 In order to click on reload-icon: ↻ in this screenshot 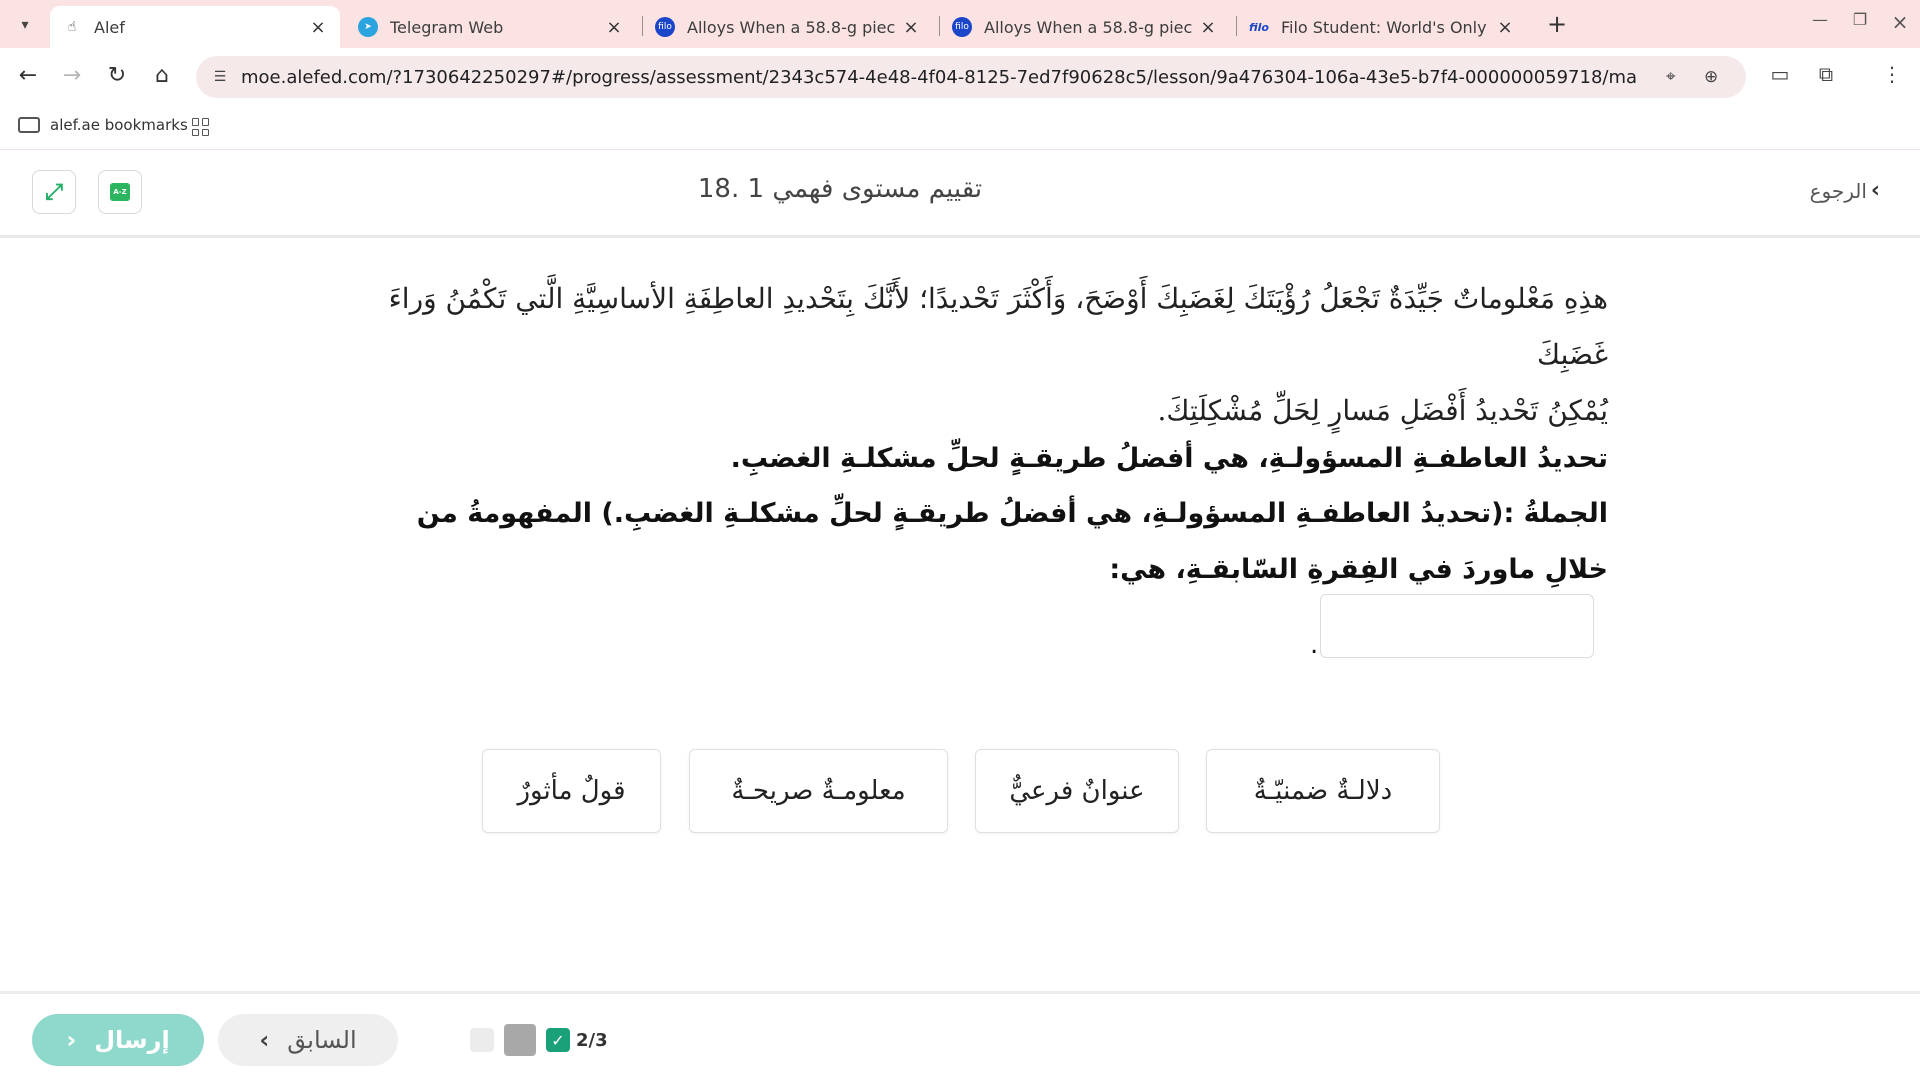, I will do `click(117, 76)`.